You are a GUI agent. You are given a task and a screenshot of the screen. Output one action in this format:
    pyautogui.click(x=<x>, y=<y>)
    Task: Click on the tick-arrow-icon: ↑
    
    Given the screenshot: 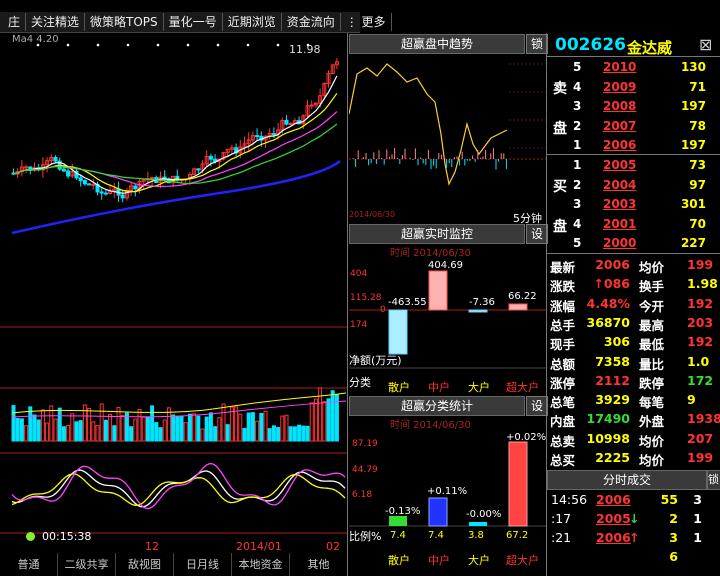 What is the action you would take?
    pyautogui.click(x=634, y=537)
    